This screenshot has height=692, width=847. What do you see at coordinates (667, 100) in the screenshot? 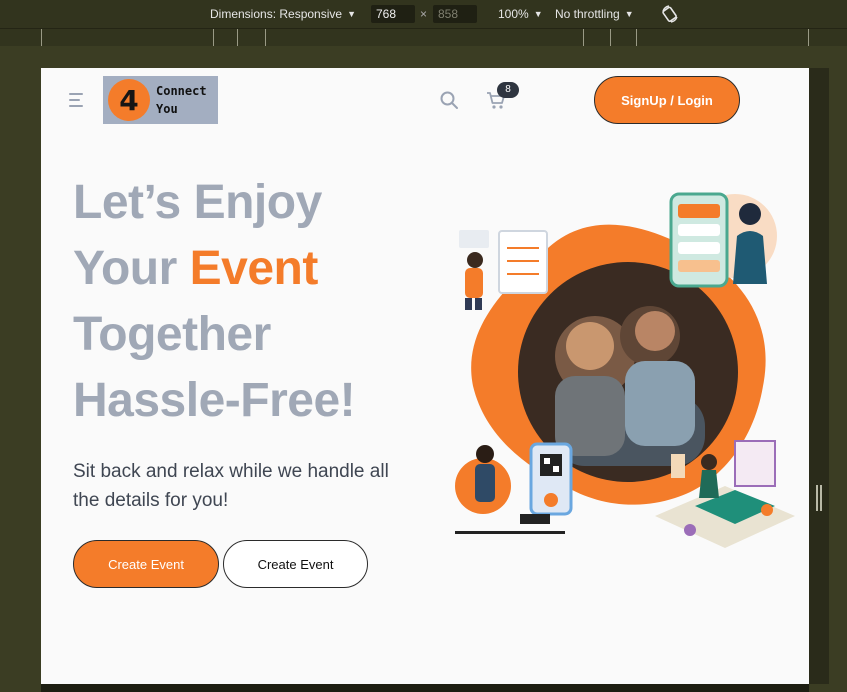
I see `signup-login-button: SignUp / Login` at bounding box center [667, 100].